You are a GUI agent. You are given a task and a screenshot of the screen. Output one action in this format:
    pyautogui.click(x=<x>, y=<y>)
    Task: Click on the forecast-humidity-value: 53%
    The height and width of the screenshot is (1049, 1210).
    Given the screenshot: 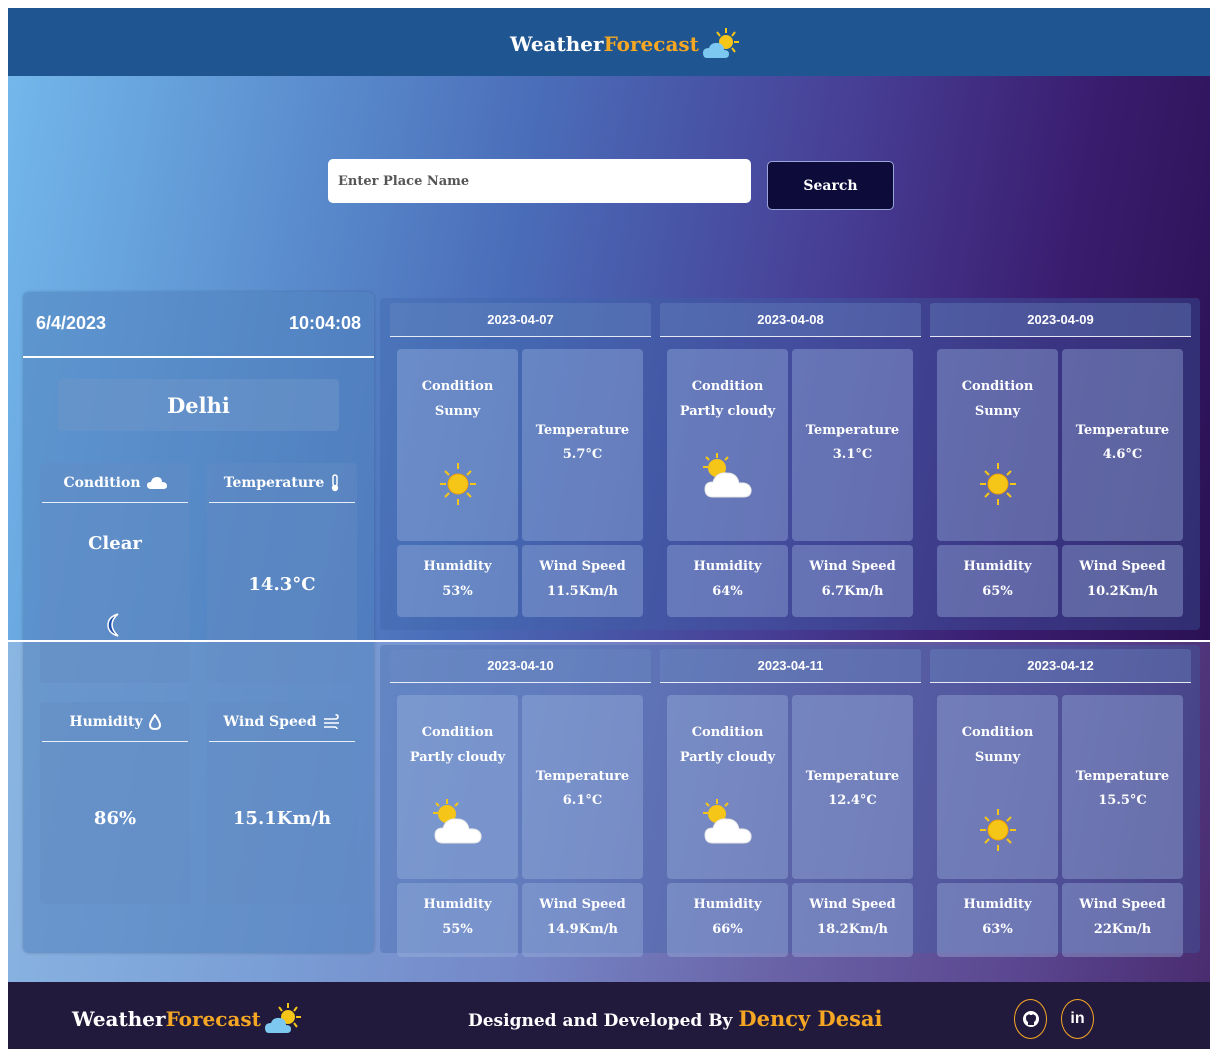 What is the action you would take?
    pyautogui.click(x=457, y=591)
    